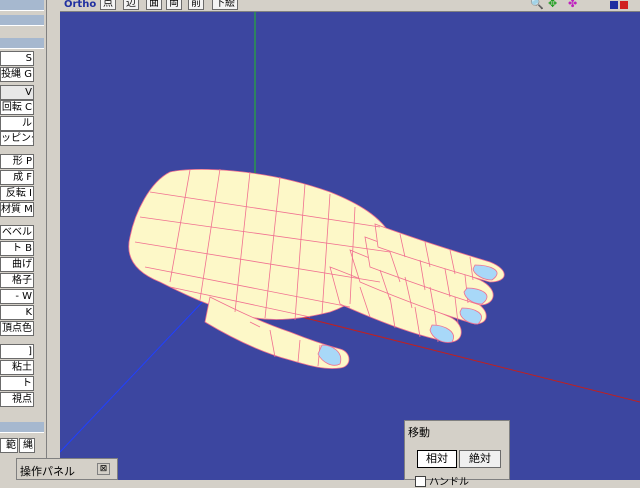 This screenshot has width=640, height=488. What do you see at coordinates (419, 432) in the screenshot?
I see `move-panel-title: 移動` at bounding box center [419, 432].